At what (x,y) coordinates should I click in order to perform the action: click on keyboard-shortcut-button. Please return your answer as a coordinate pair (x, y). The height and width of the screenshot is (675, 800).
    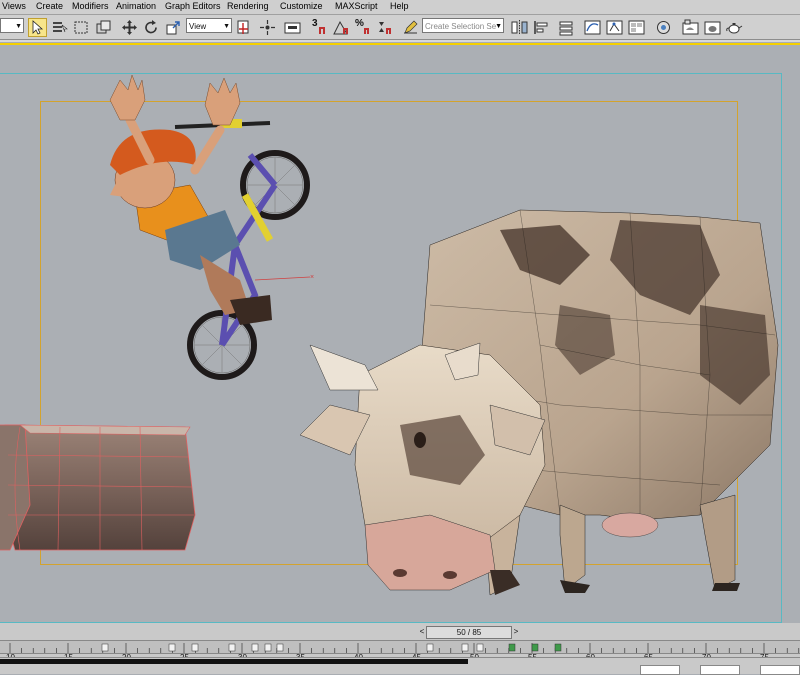
    Looking at the image, I should click on (292, 27).